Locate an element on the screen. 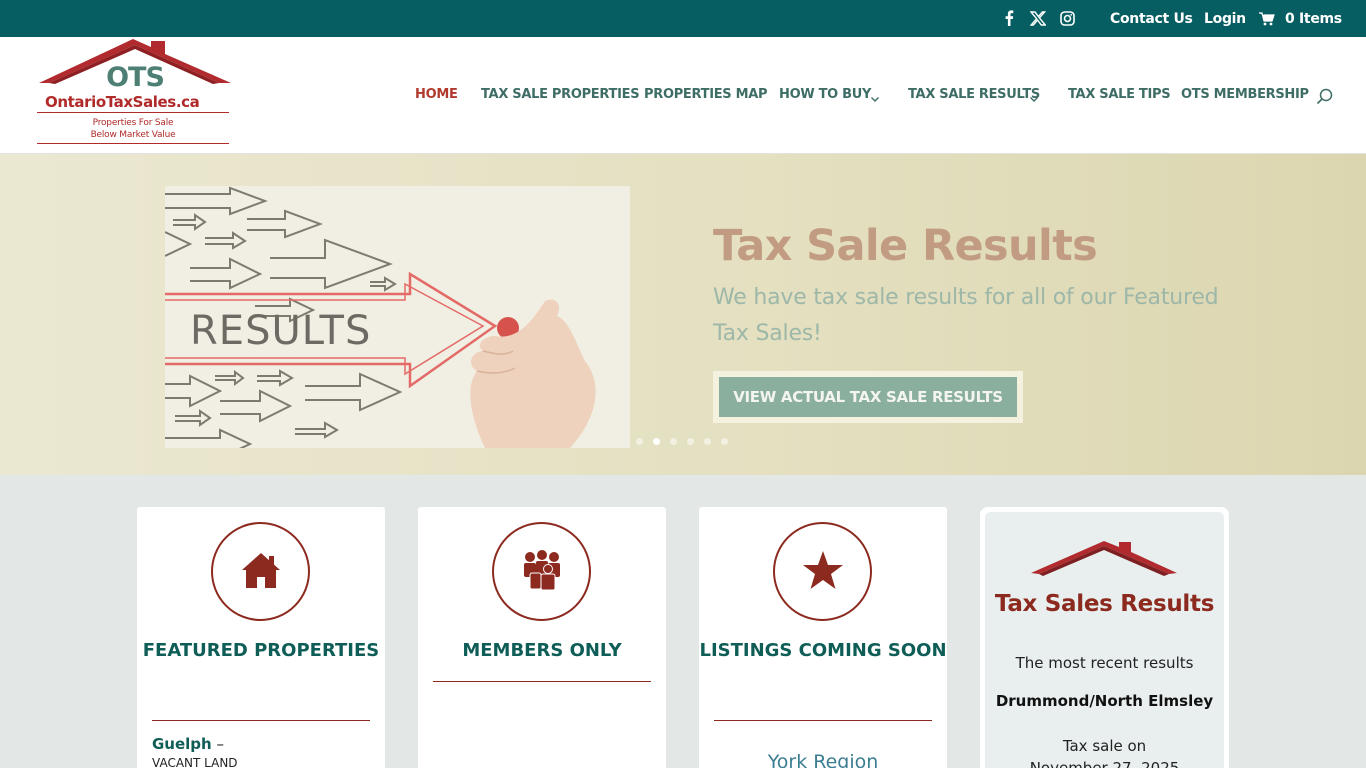 Image resolution: width=1366 pixels, height=768 pixels. star-icon is located at coordinates (823, 572).